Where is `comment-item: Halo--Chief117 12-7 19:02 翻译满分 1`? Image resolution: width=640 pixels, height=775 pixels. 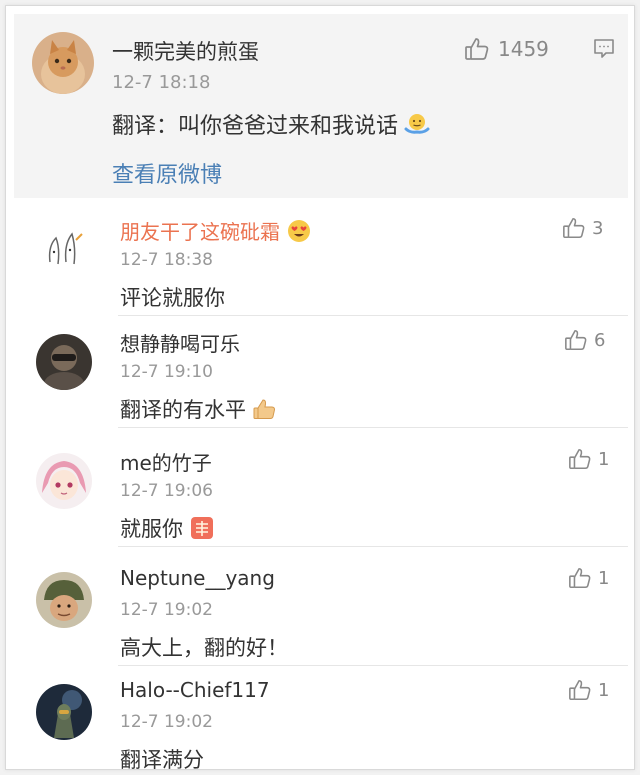 comment-item: Halo--Chief117 12-7 19:02 翻译满分 1 is located at coordinates (321, 719).